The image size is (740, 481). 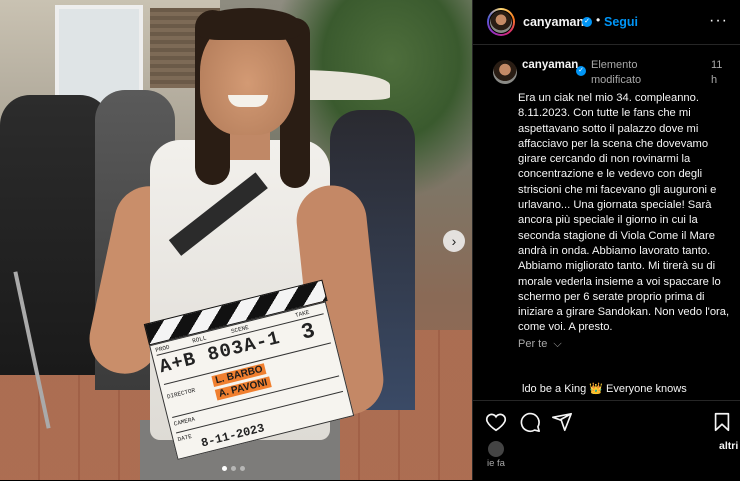 What do you see at coordinates (505, 72) in the screenshot?
I see `caption-avatar` at bounding box center [505, 72].